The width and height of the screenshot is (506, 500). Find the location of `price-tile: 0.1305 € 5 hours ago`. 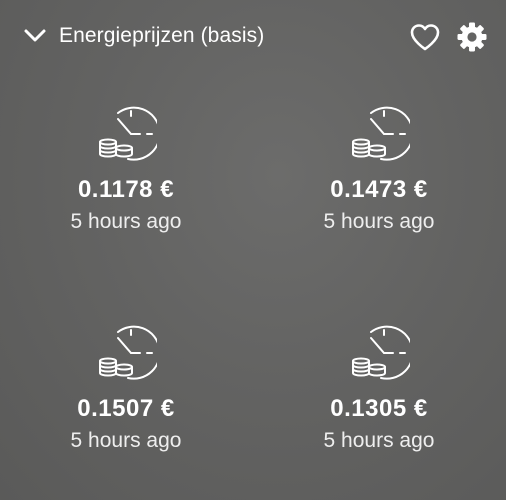

price-tile: 0.1305 € 5 hours ago is located at coordinates (379, 403).